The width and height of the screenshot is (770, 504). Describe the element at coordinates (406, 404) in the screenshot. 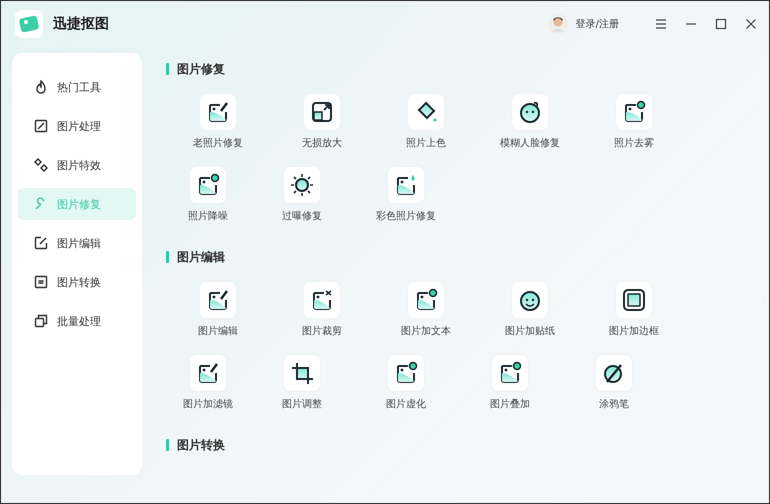

I see `tool-label: 图片虚化` at that location.